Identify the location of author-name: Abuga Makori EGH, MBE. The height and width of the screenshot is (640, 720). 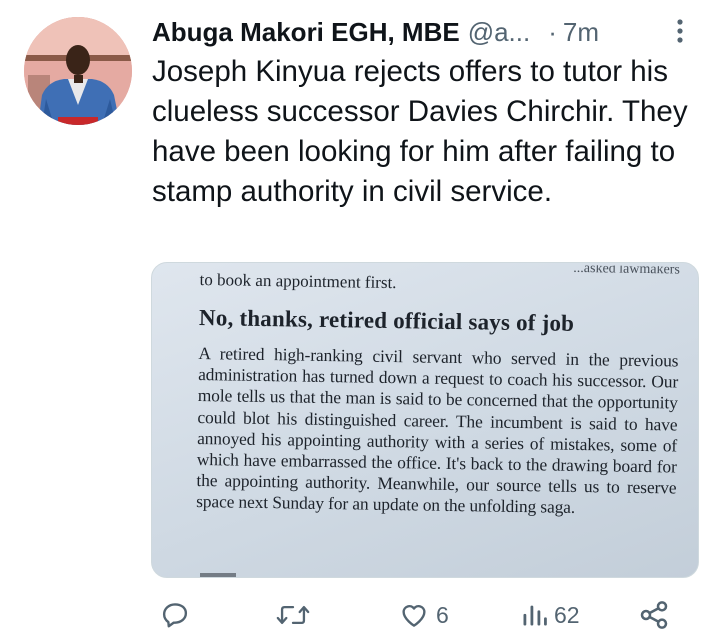
(306, 32).